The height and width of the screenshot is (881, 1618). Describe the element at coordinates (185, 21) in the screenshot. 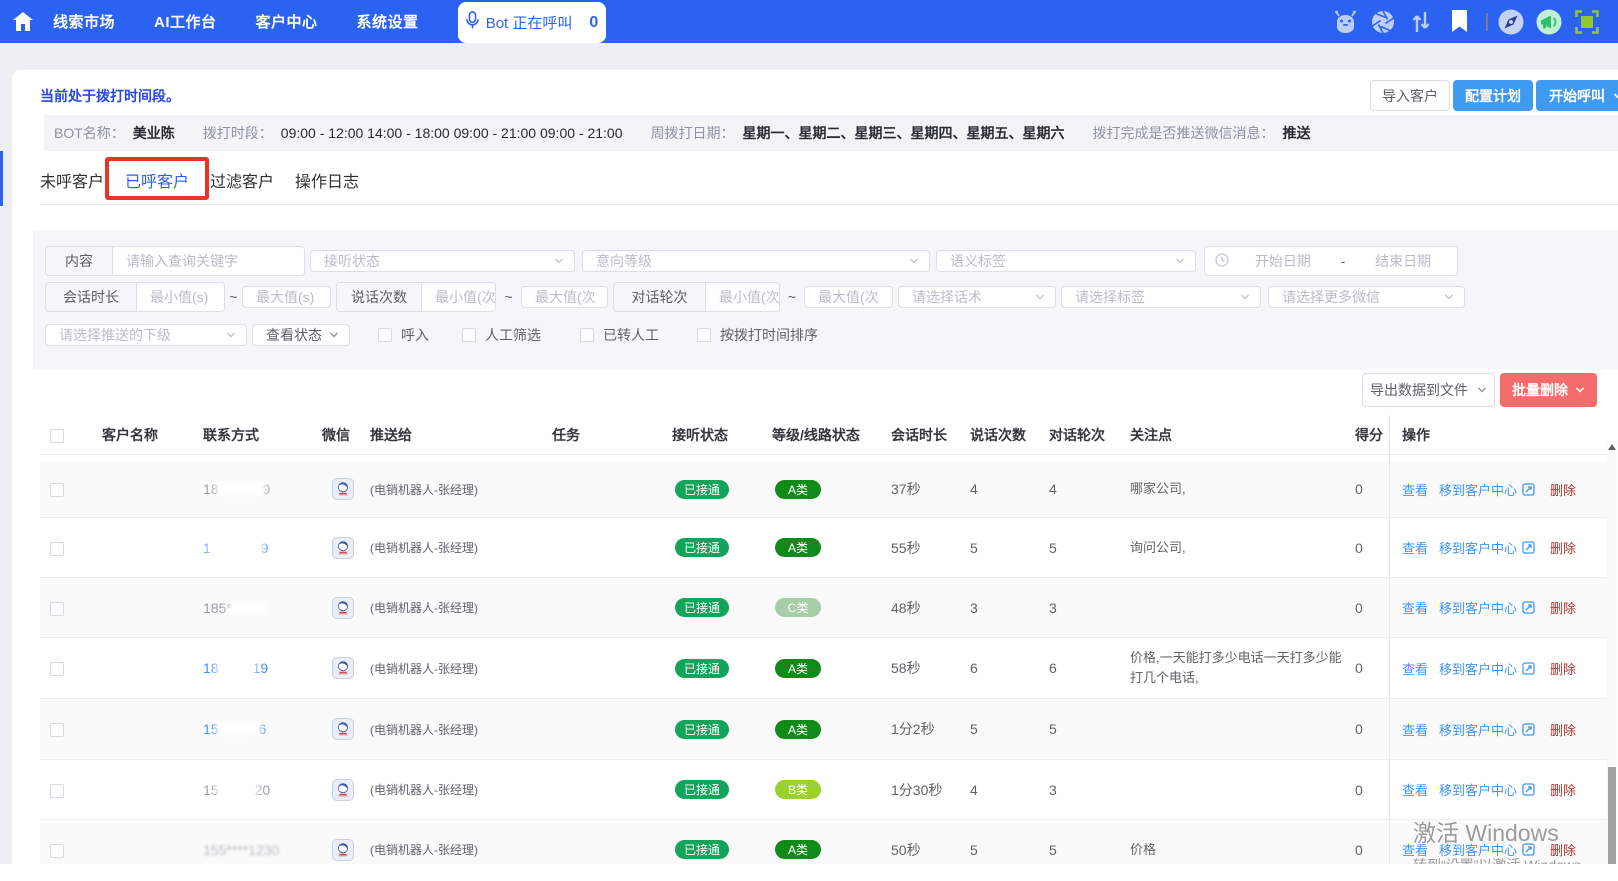

I see `nav-item-2: AI工作台` at that location.